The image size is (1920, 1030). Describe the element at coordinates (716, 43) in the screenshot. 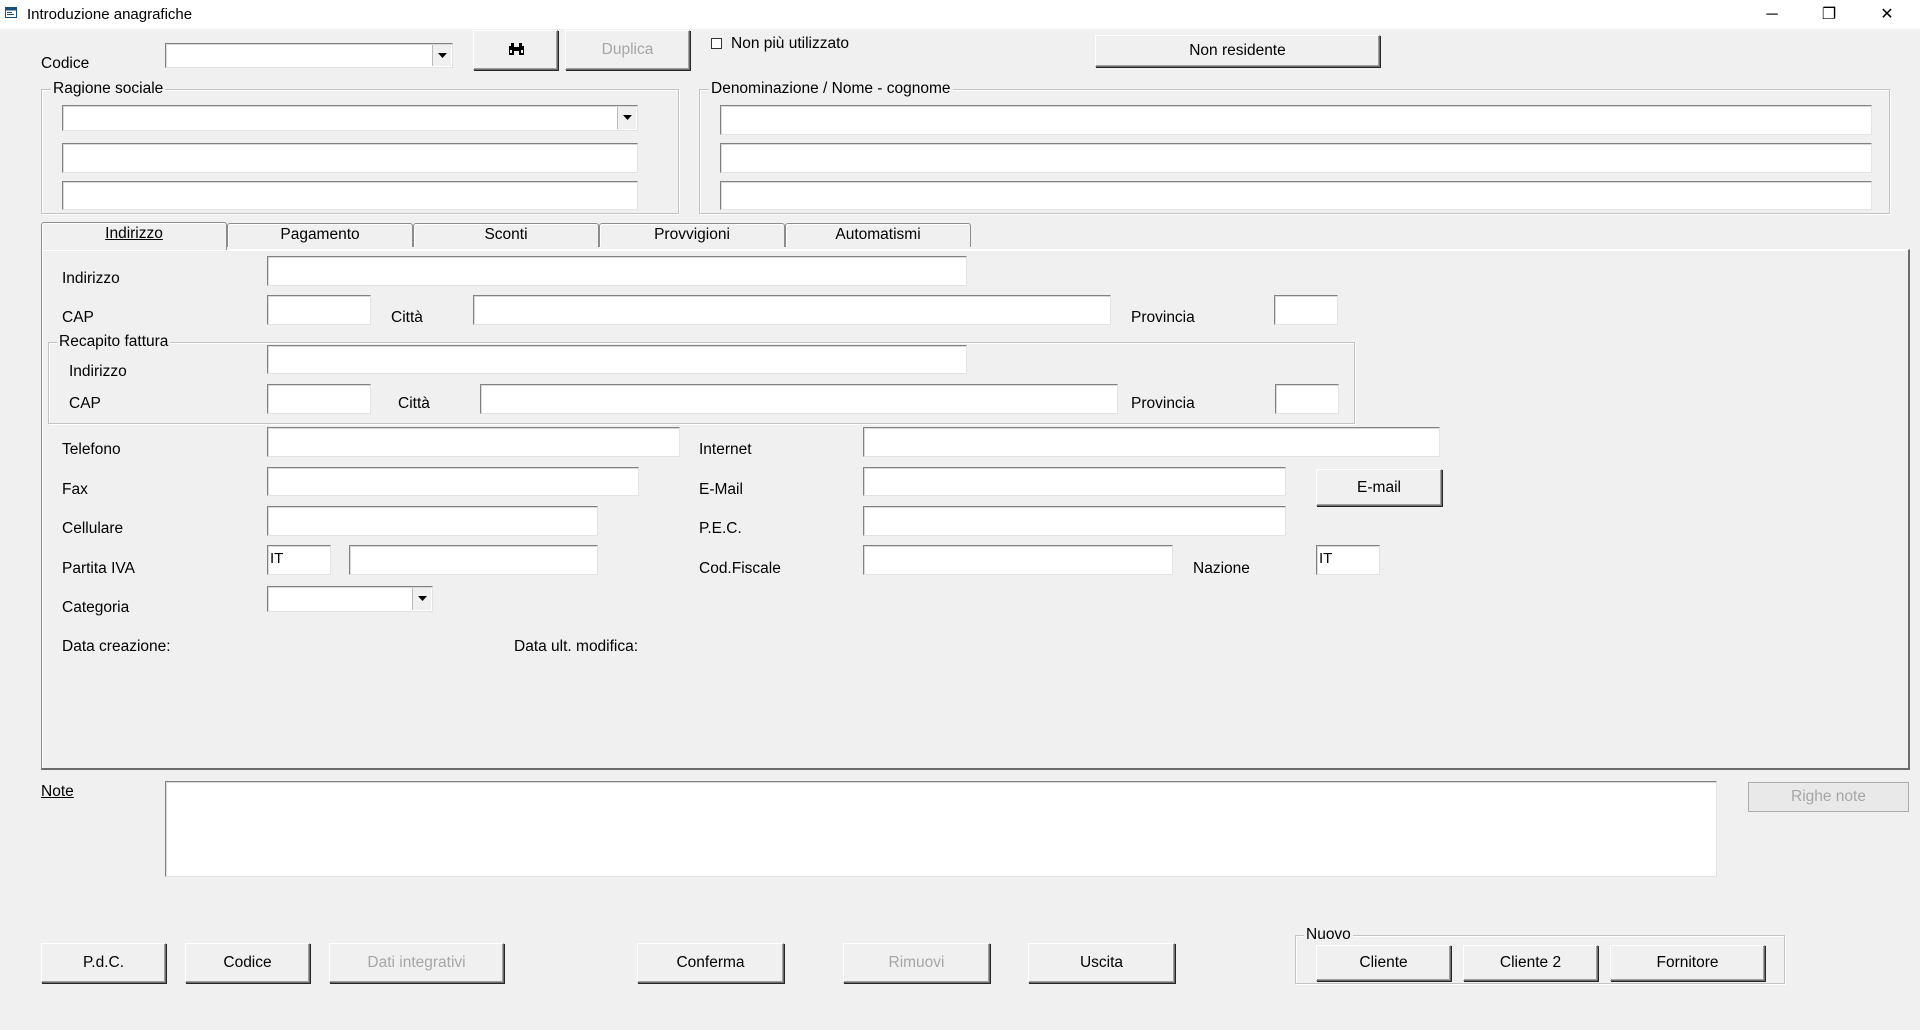

I see `non-piu-utilizzato-checkbox` at that location.